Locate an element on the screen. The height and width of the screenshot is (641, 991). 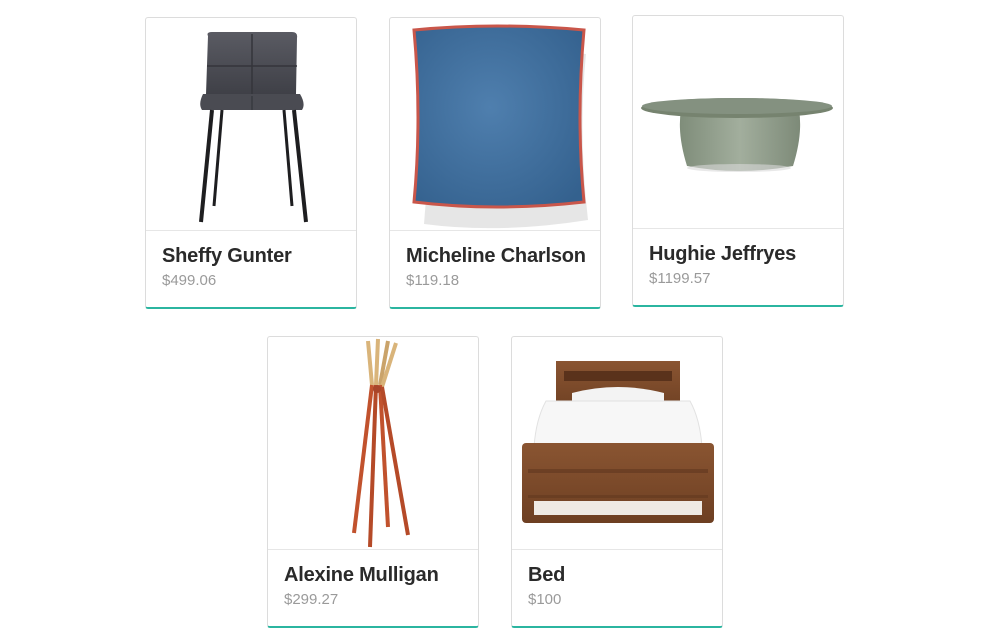
product-info: Alexine Mulligan $299.27 is located at coordinates (377, 585).